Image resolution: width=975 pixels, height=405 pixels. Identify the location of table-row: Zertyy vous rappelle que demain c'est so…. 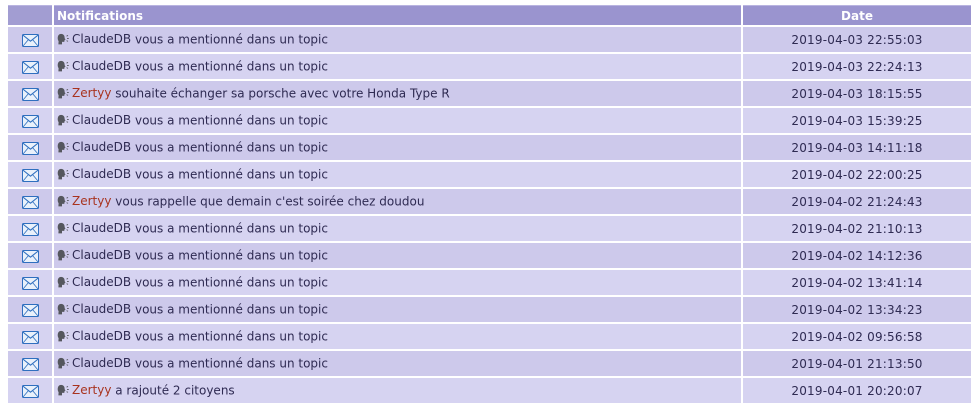
(489, 201).